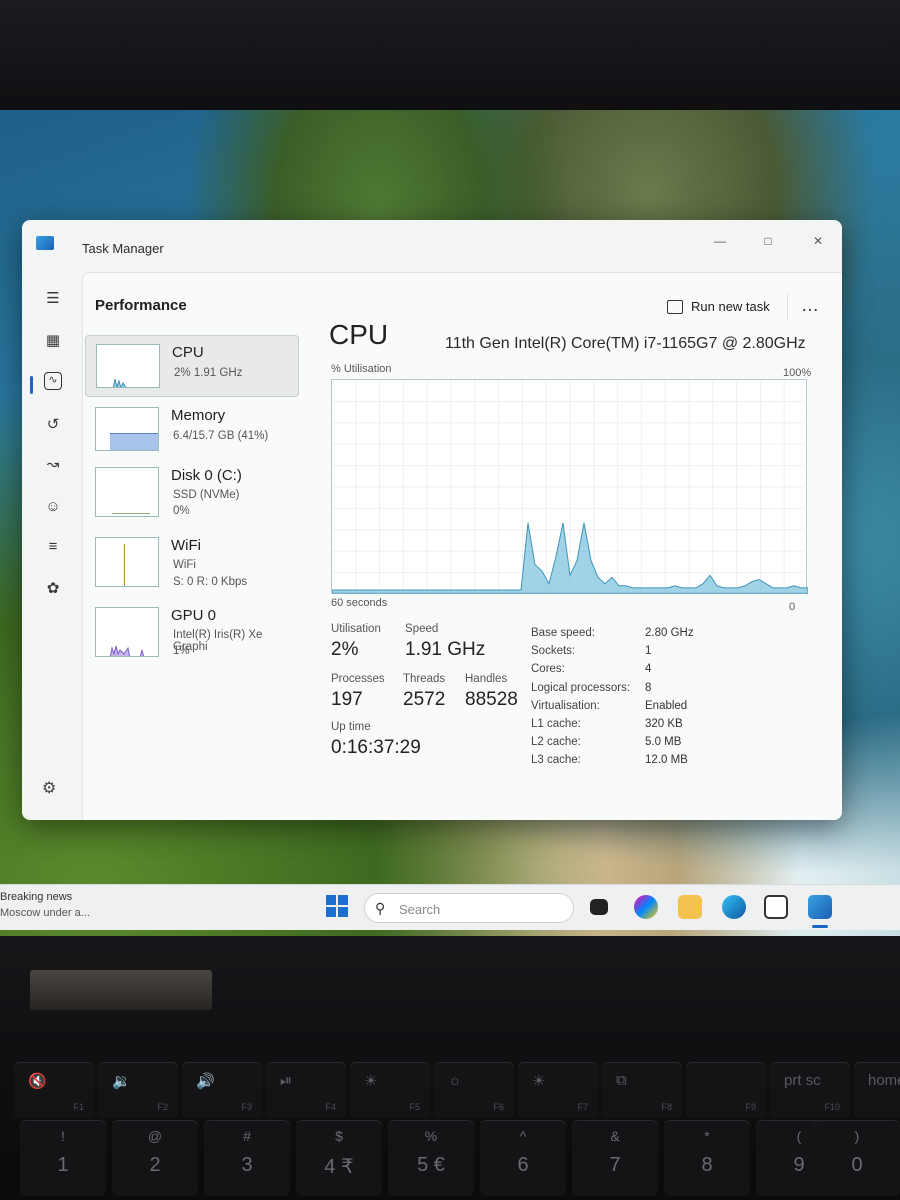 Image resolution: width=900 pixels, height=1200 pixels. I want to click on key-legend: home, so click(884, 1080).